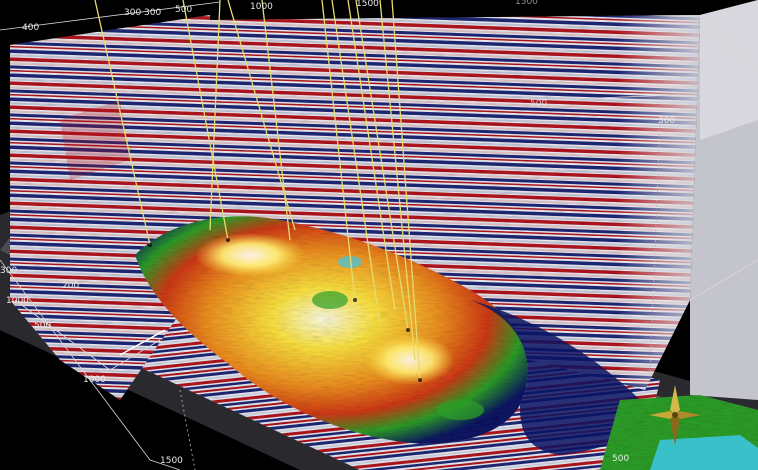  Describe the element at coordinates (17, 301) in the screenshot. I see `tick-label-left-1000: 1000` at that location.